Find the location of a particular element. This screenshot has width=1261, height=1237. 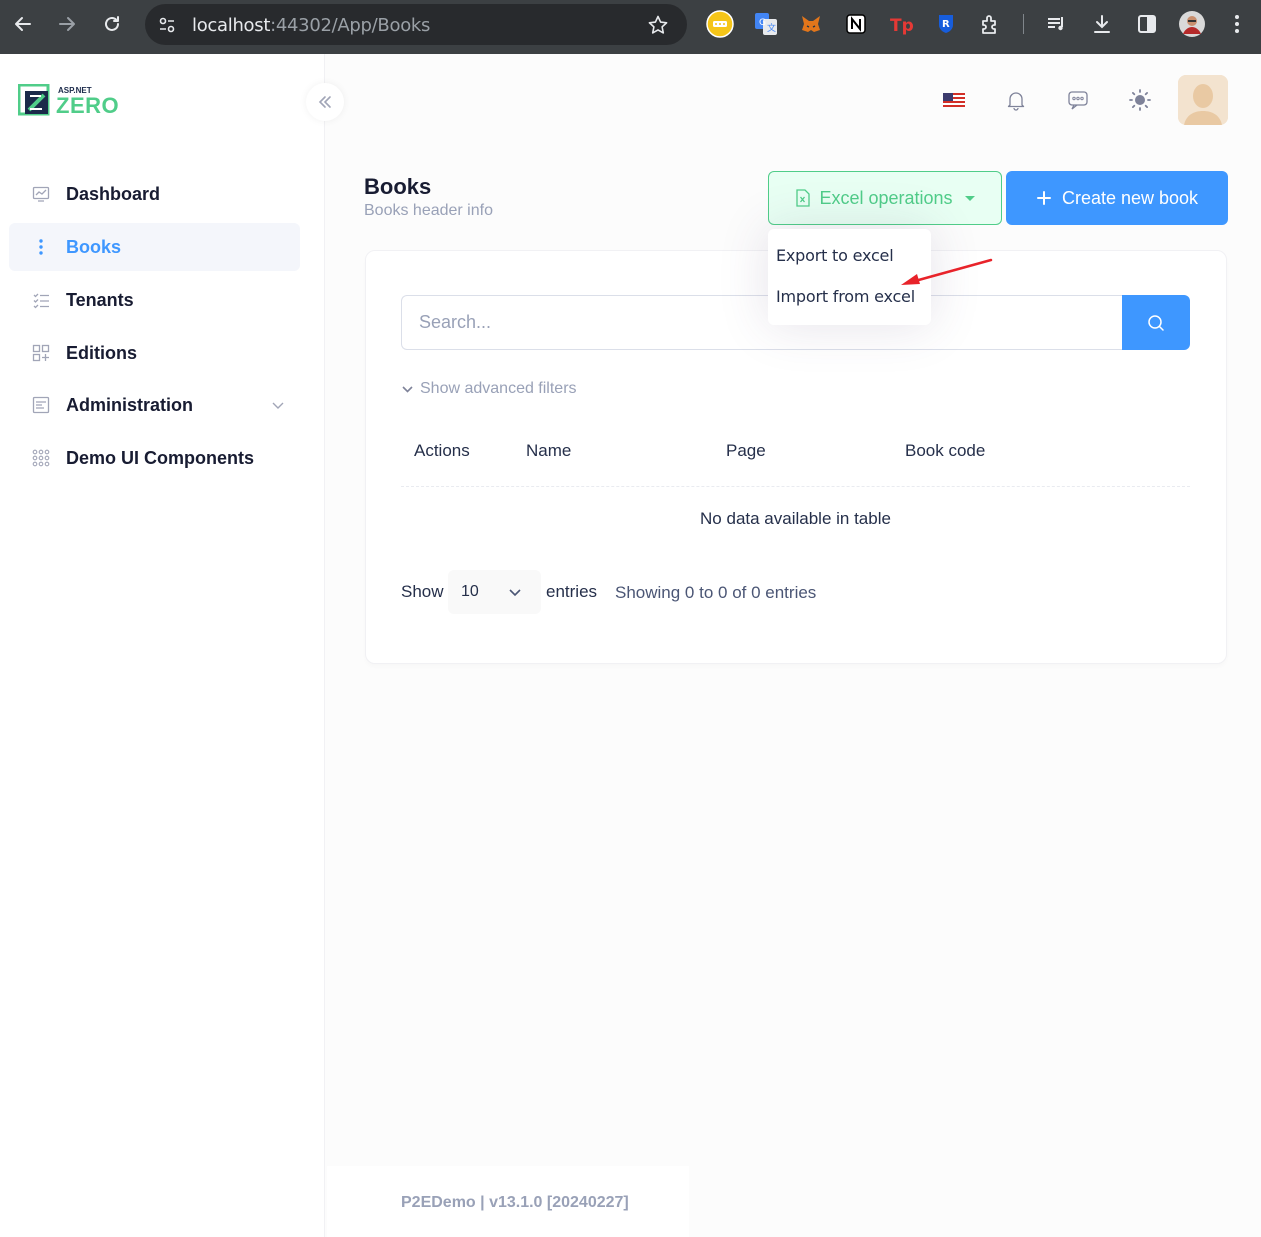

page-description: Books header info is located at coordinates (428, 210).